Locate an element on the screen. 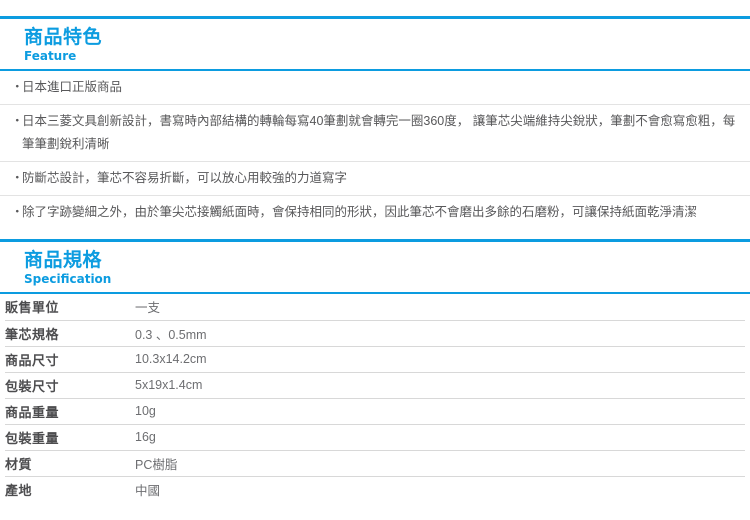 Image resolution: width=750 pixels, height=520 pixels. spec-value: 0.3 、0.5mm is located at coordinates (440, 333).